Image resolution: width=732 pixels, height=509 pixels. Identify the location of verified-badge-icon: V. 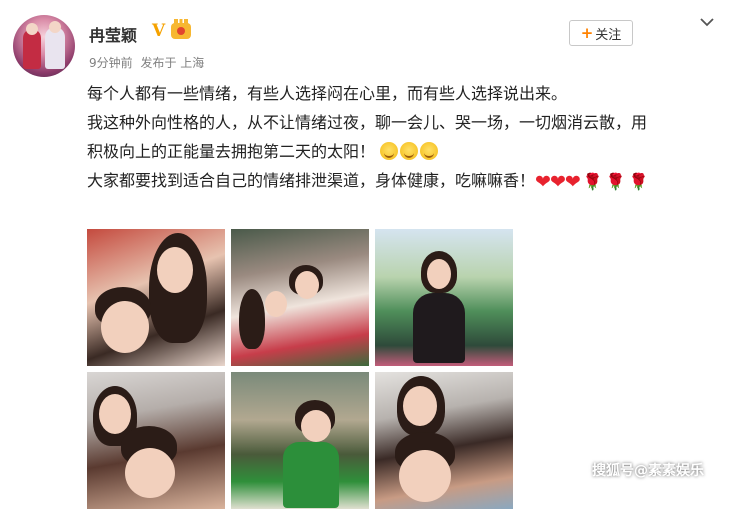
(159, 31).